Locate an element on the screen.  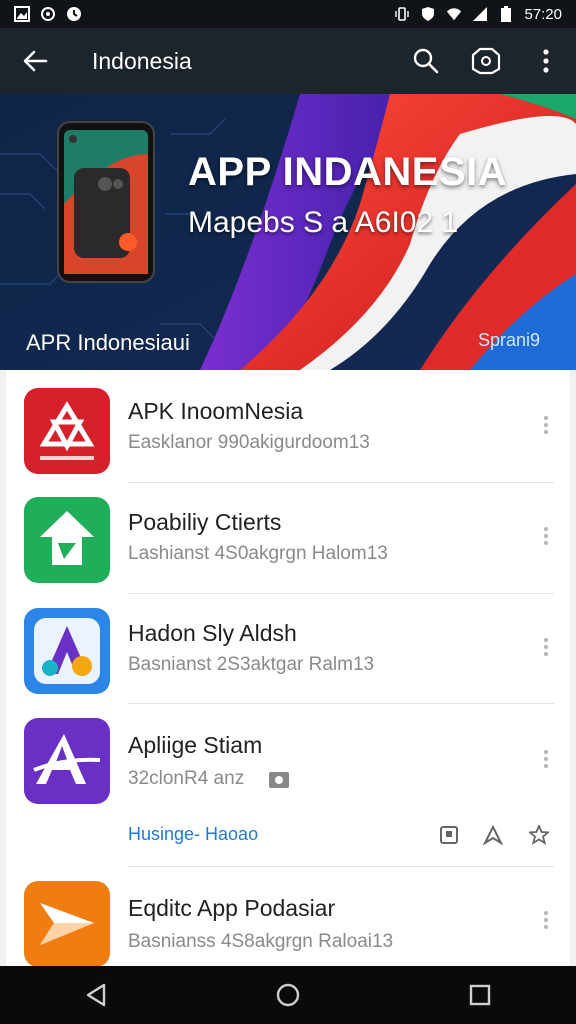
app-name: Poabiliy Ctierts is located at coordinates (205, 522).